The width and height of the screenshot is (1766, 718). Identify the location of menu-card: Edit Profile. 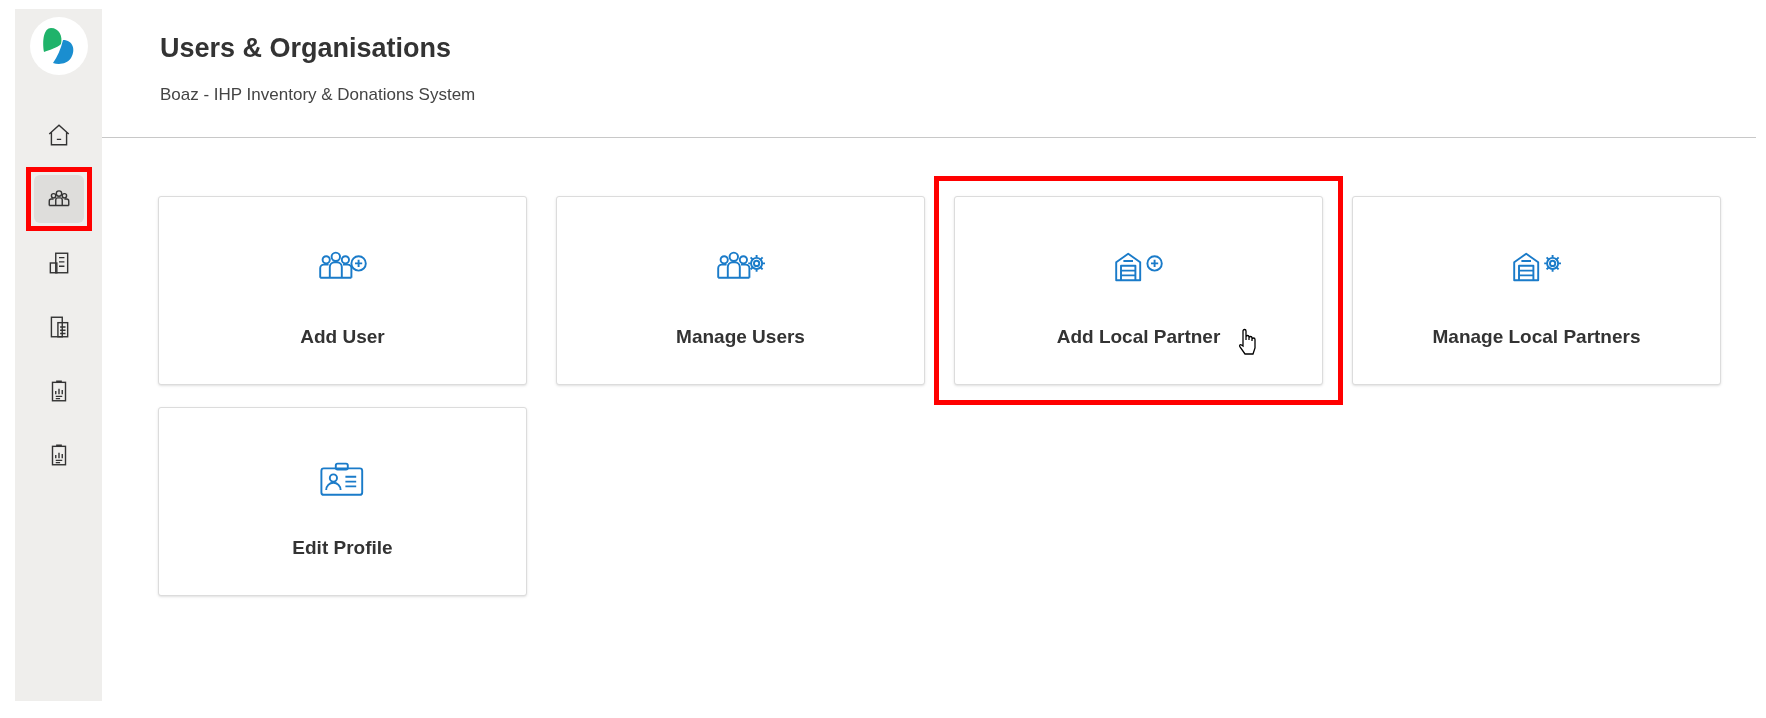
(342, 501).